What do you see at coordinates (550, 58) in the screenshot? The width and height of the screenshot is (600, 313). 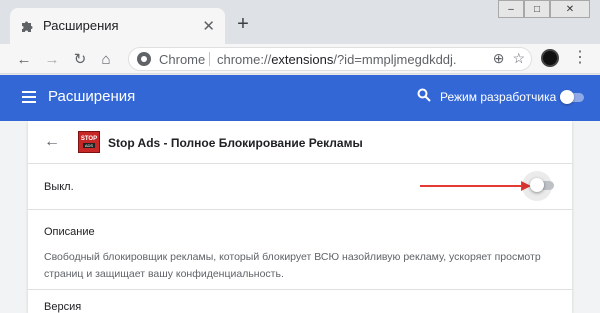 I see `profile-avatar` at bounding box center [550, 58].